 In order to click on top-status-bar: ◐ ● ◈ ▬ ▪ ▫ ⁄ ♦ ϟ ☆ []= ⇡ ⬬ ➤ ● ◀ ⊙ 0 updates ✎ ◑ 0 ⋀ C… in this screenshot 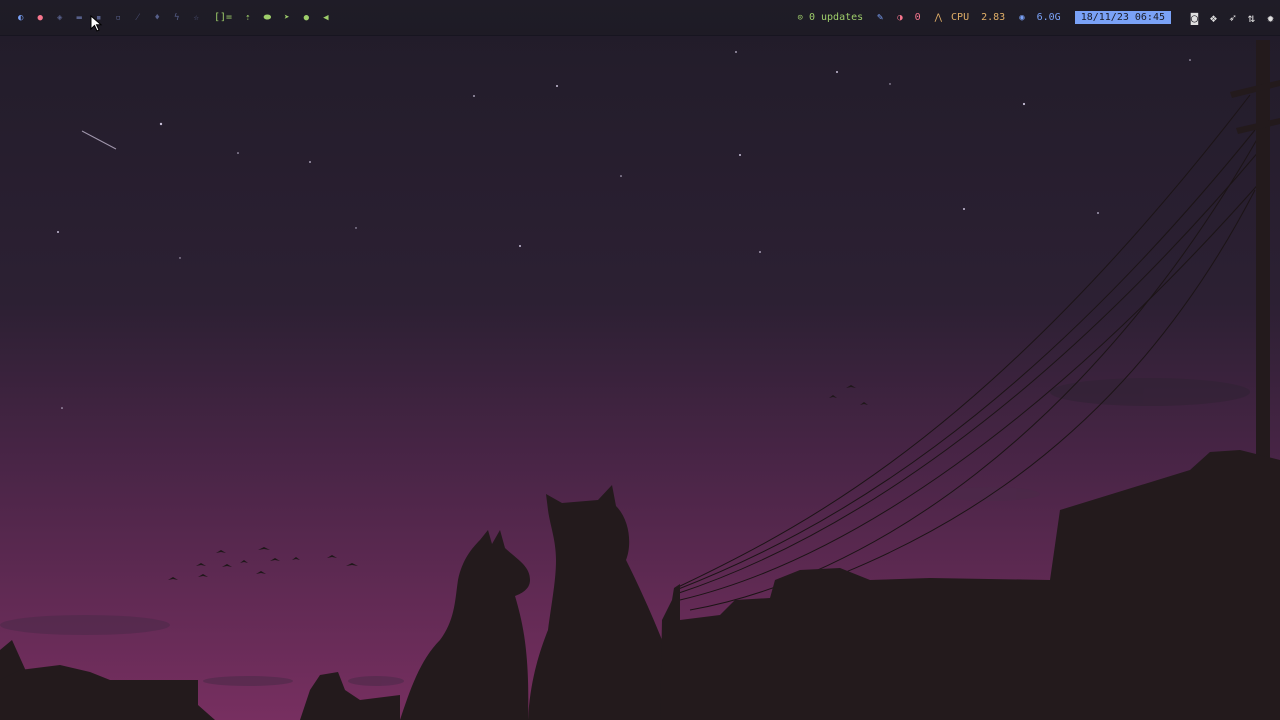, I will do `click(640, 18)`.